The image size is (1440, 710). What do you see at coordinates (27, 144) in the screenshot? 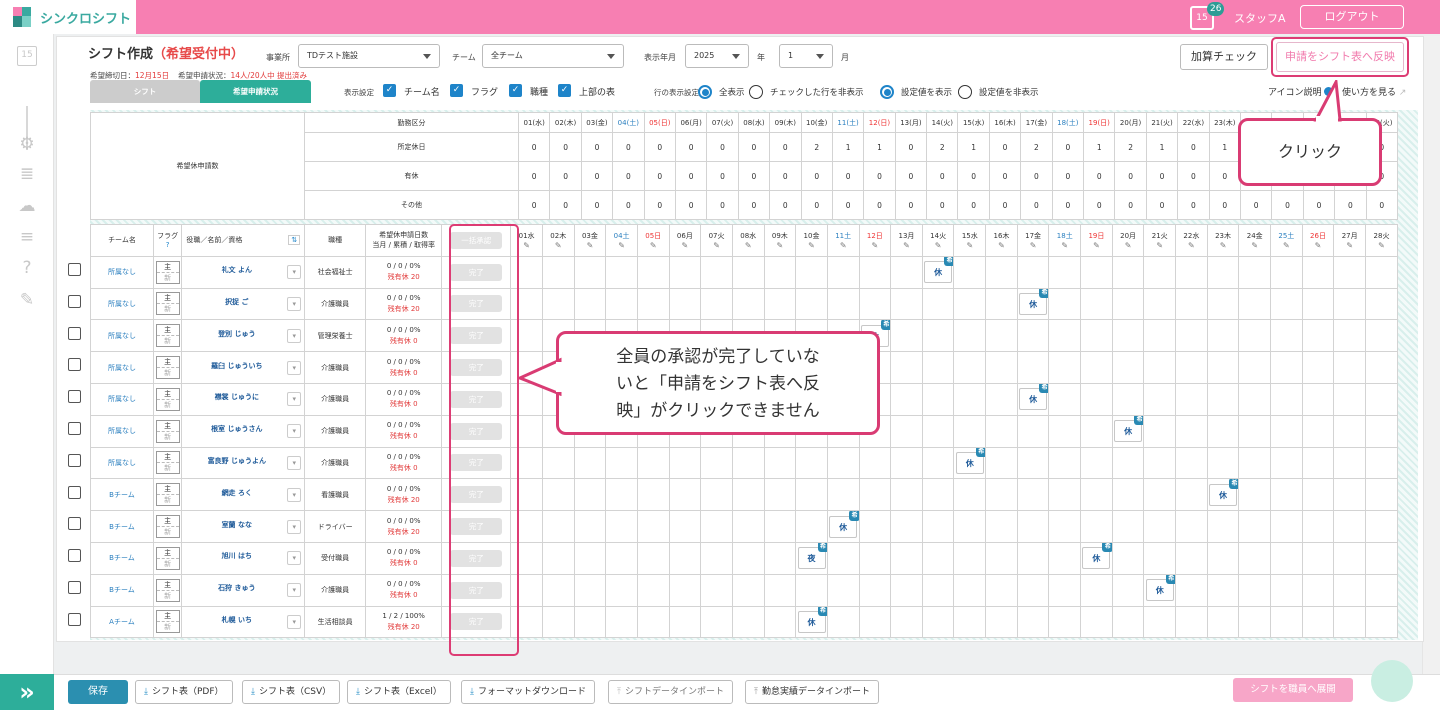
I see `gear-icon: ⚙` at bounding box center [27, 144].